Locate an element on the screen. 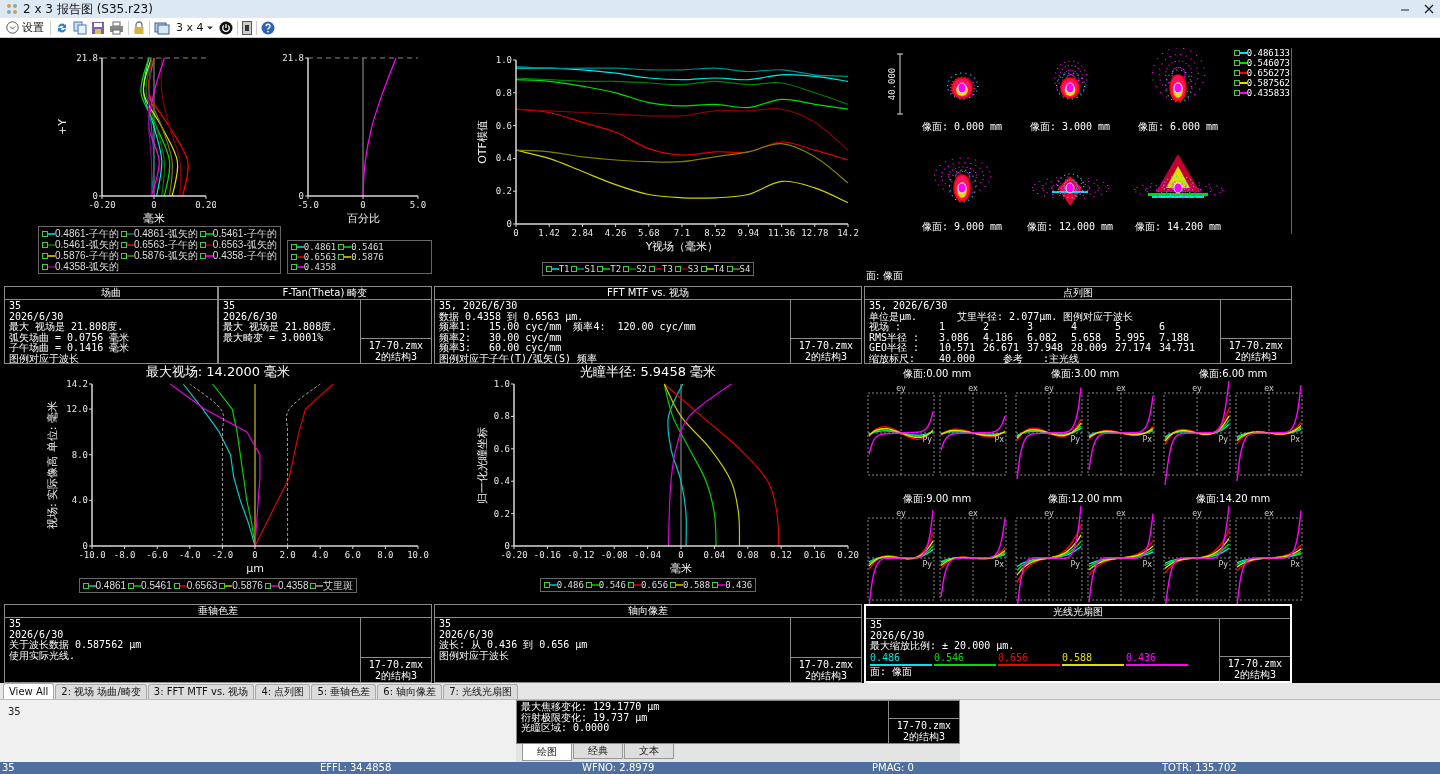 Image resolution: width=1440 pixels, height=774 pixels. info-line: 最大焦移变化: 129.1770 µm is located at coordinates (591, 707).